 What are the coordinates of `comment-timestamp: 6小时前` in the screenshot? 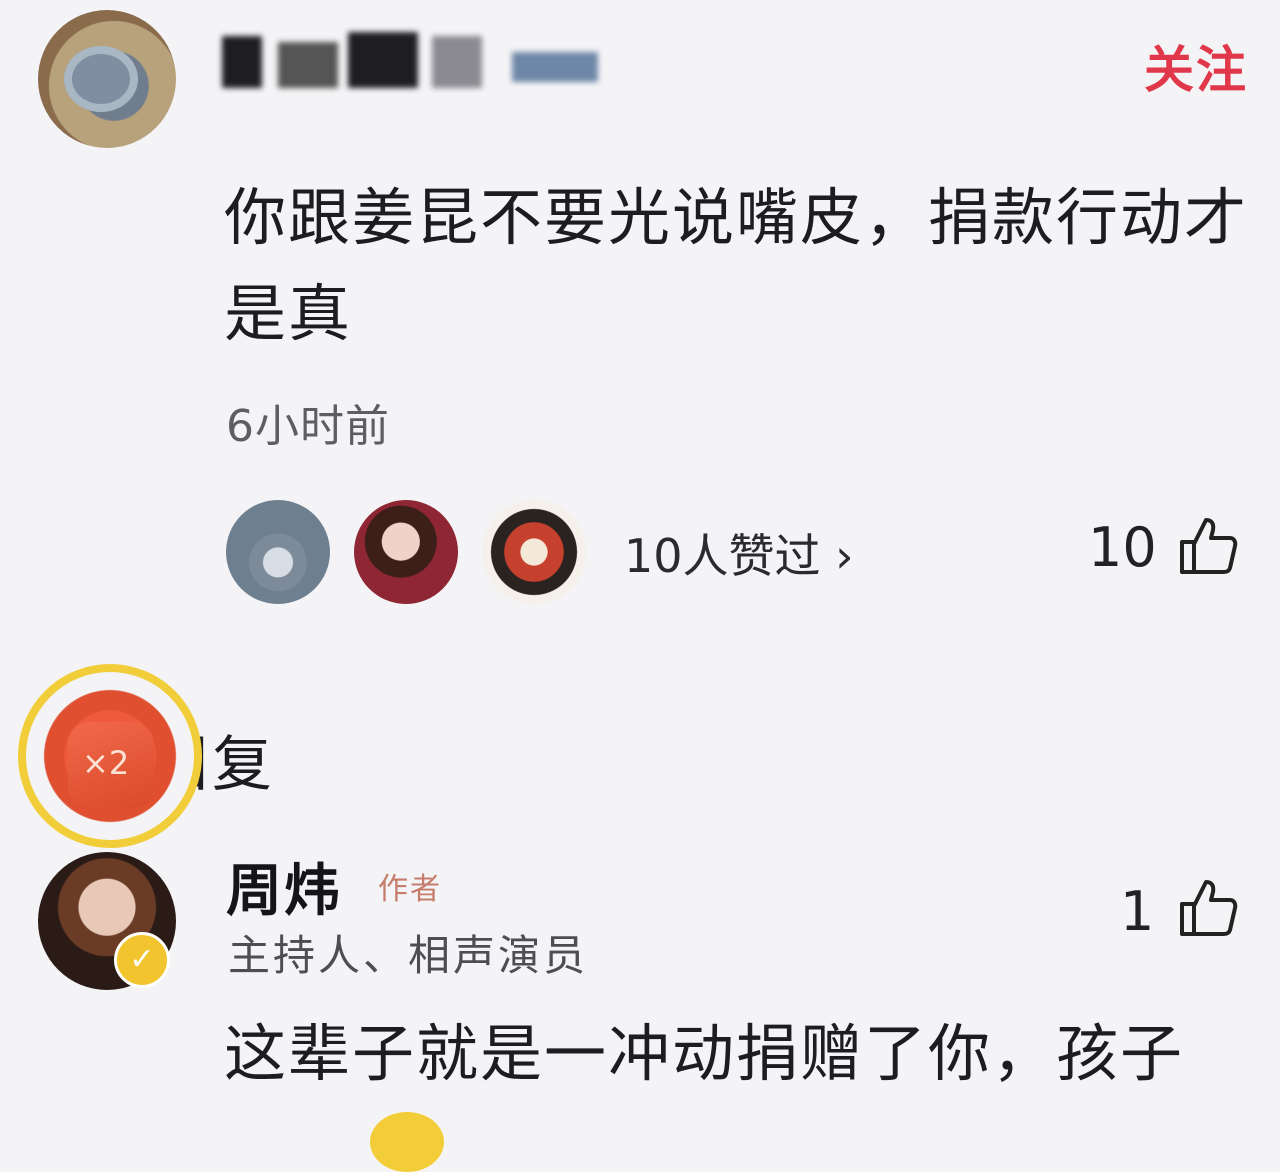 It's located at (308, 426).